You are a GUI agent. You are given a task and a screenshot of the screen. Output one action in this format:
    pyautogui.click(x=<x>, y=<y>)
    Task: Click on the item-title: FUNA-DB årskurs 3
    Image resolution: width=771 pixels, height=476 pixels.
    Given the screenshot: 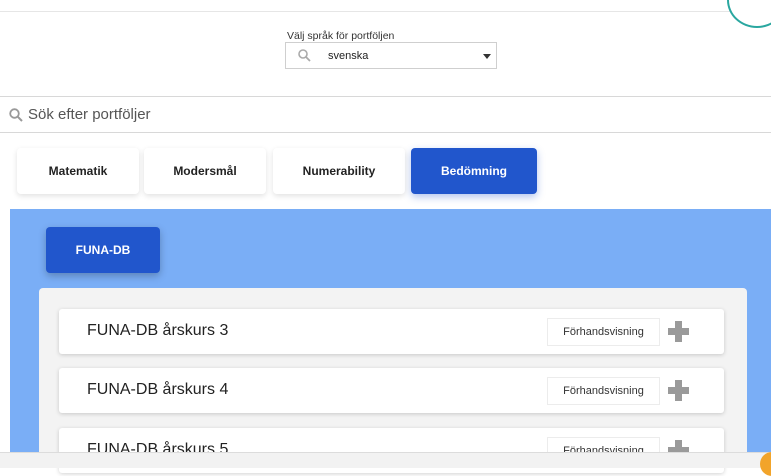 What is the action you would take?
    pyautogui.click(x=158, y=330)
    